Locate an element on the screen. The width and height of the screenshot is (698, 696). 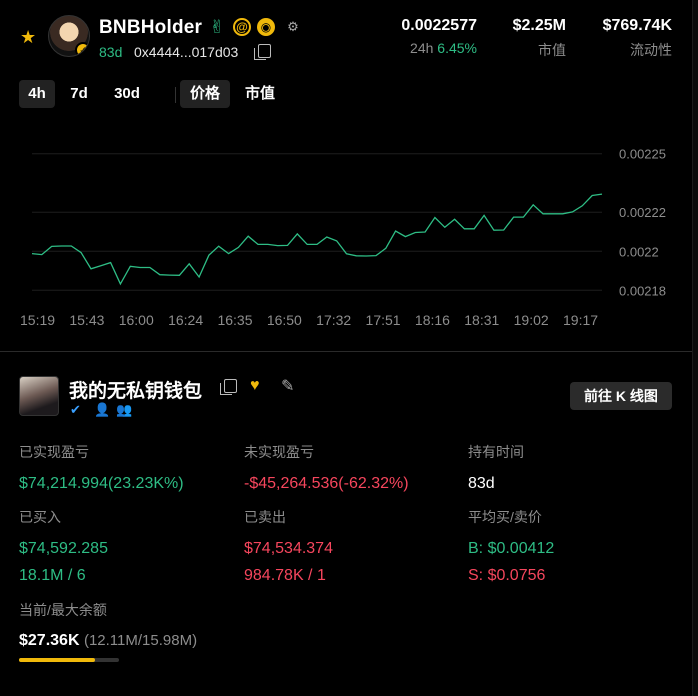
price-change: 24h 6.45% is located at coordinates (443, 48).